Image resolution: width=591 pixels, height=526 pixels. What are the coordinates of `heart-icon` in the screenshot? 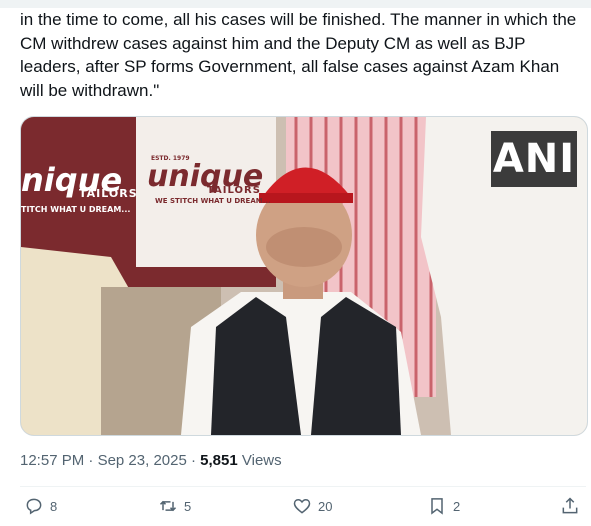 It's located at (302, 506).